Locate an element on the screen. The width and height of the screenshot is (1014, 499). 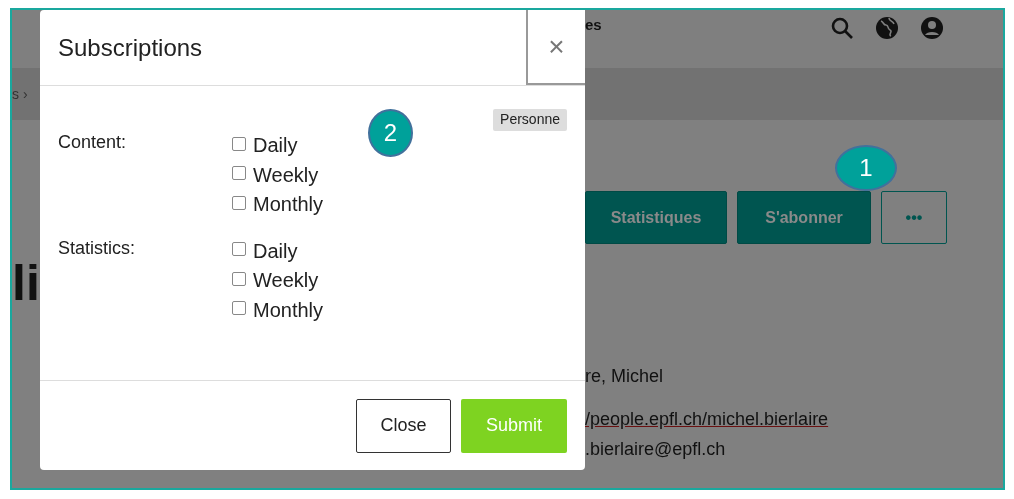
action-button: ••• is located at coordinates (914, 217).